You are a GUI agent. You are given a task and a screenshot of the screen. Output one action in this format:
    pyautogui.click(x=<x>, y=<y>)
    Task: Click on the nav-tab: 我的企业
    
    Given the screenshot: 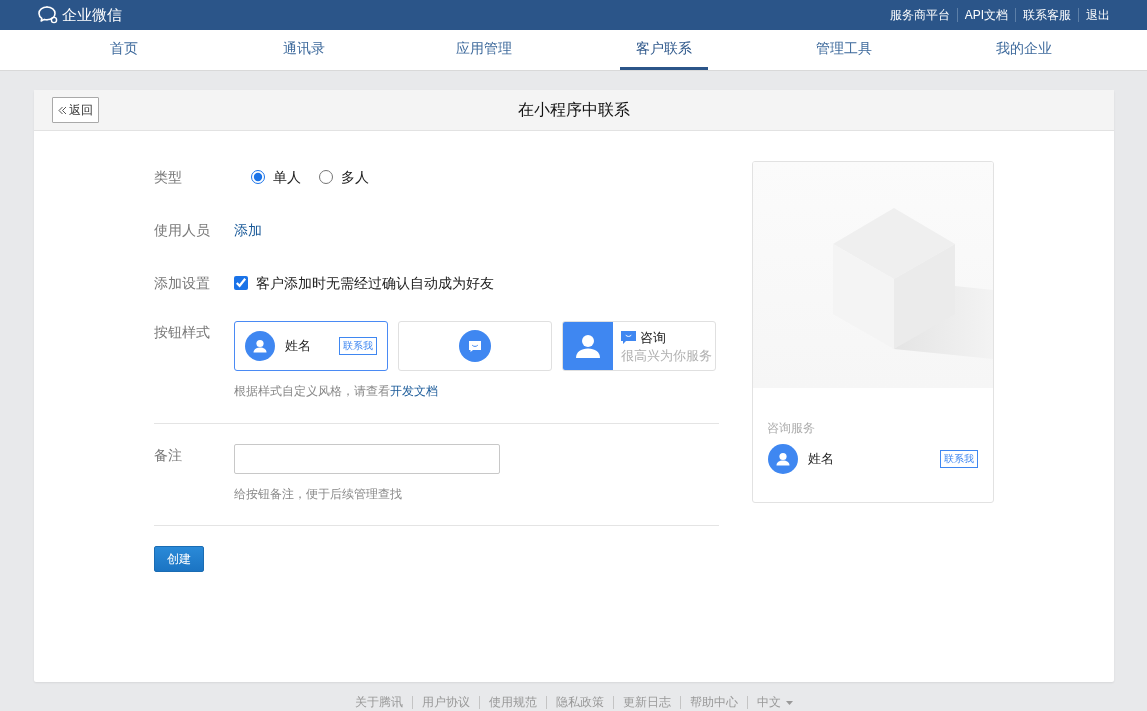 What is the action you would take?
    pyautogui.click(x=1023, y=50)
    